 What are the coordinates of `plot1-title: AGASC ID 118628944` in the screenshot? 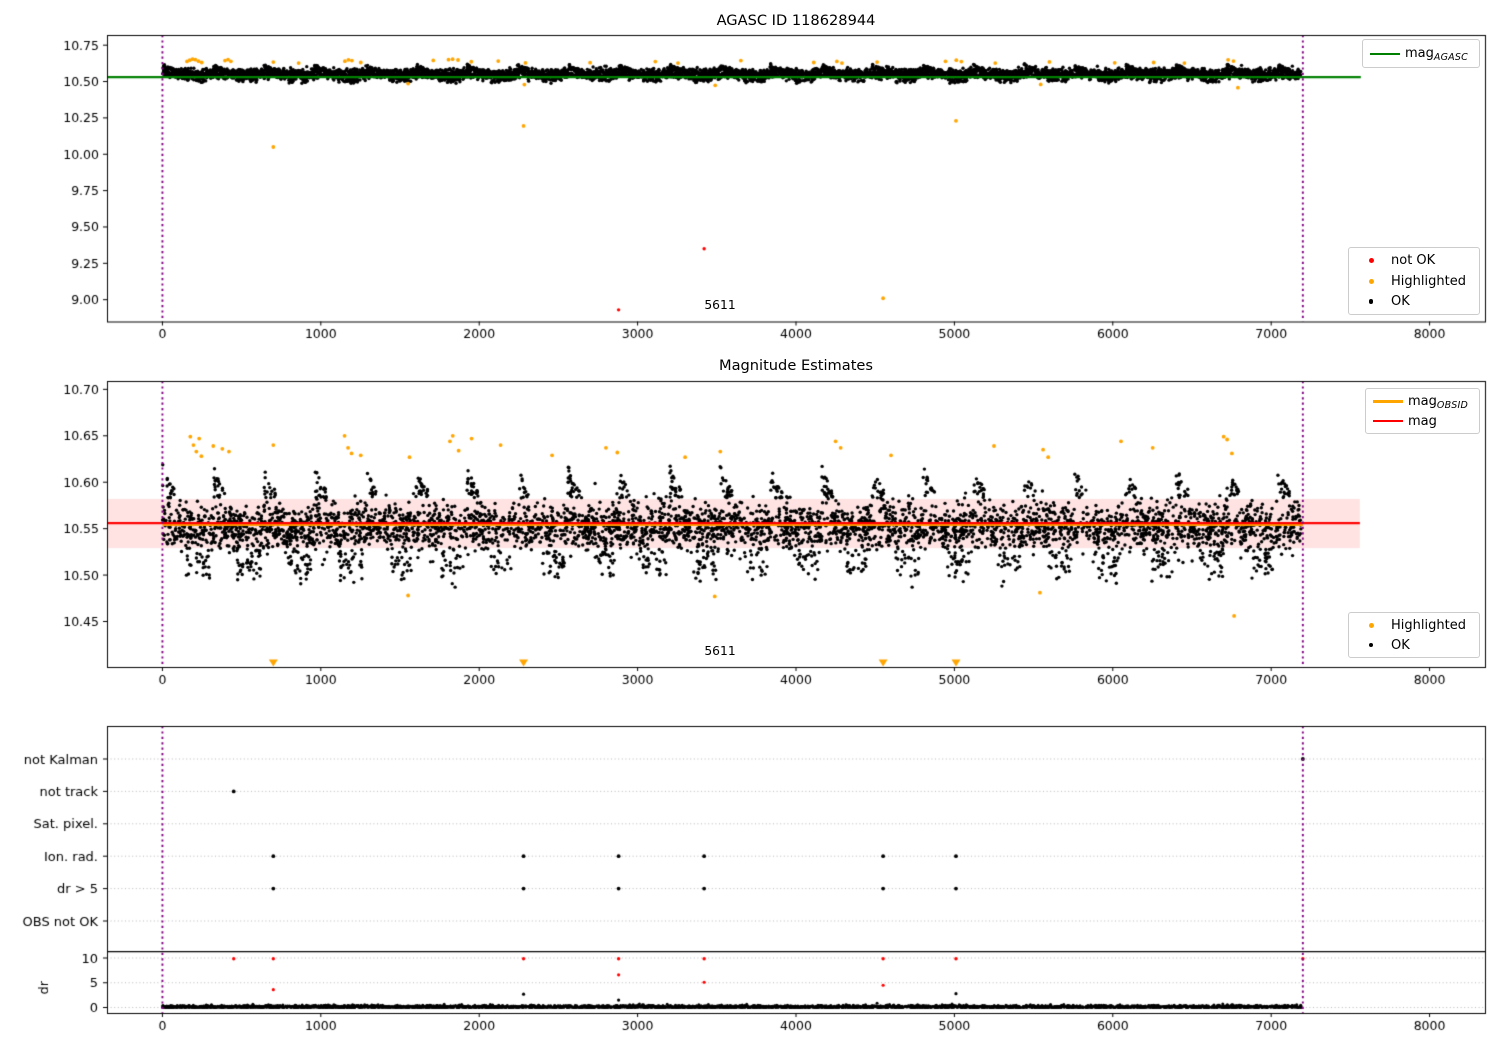 It's located at (796, 20).